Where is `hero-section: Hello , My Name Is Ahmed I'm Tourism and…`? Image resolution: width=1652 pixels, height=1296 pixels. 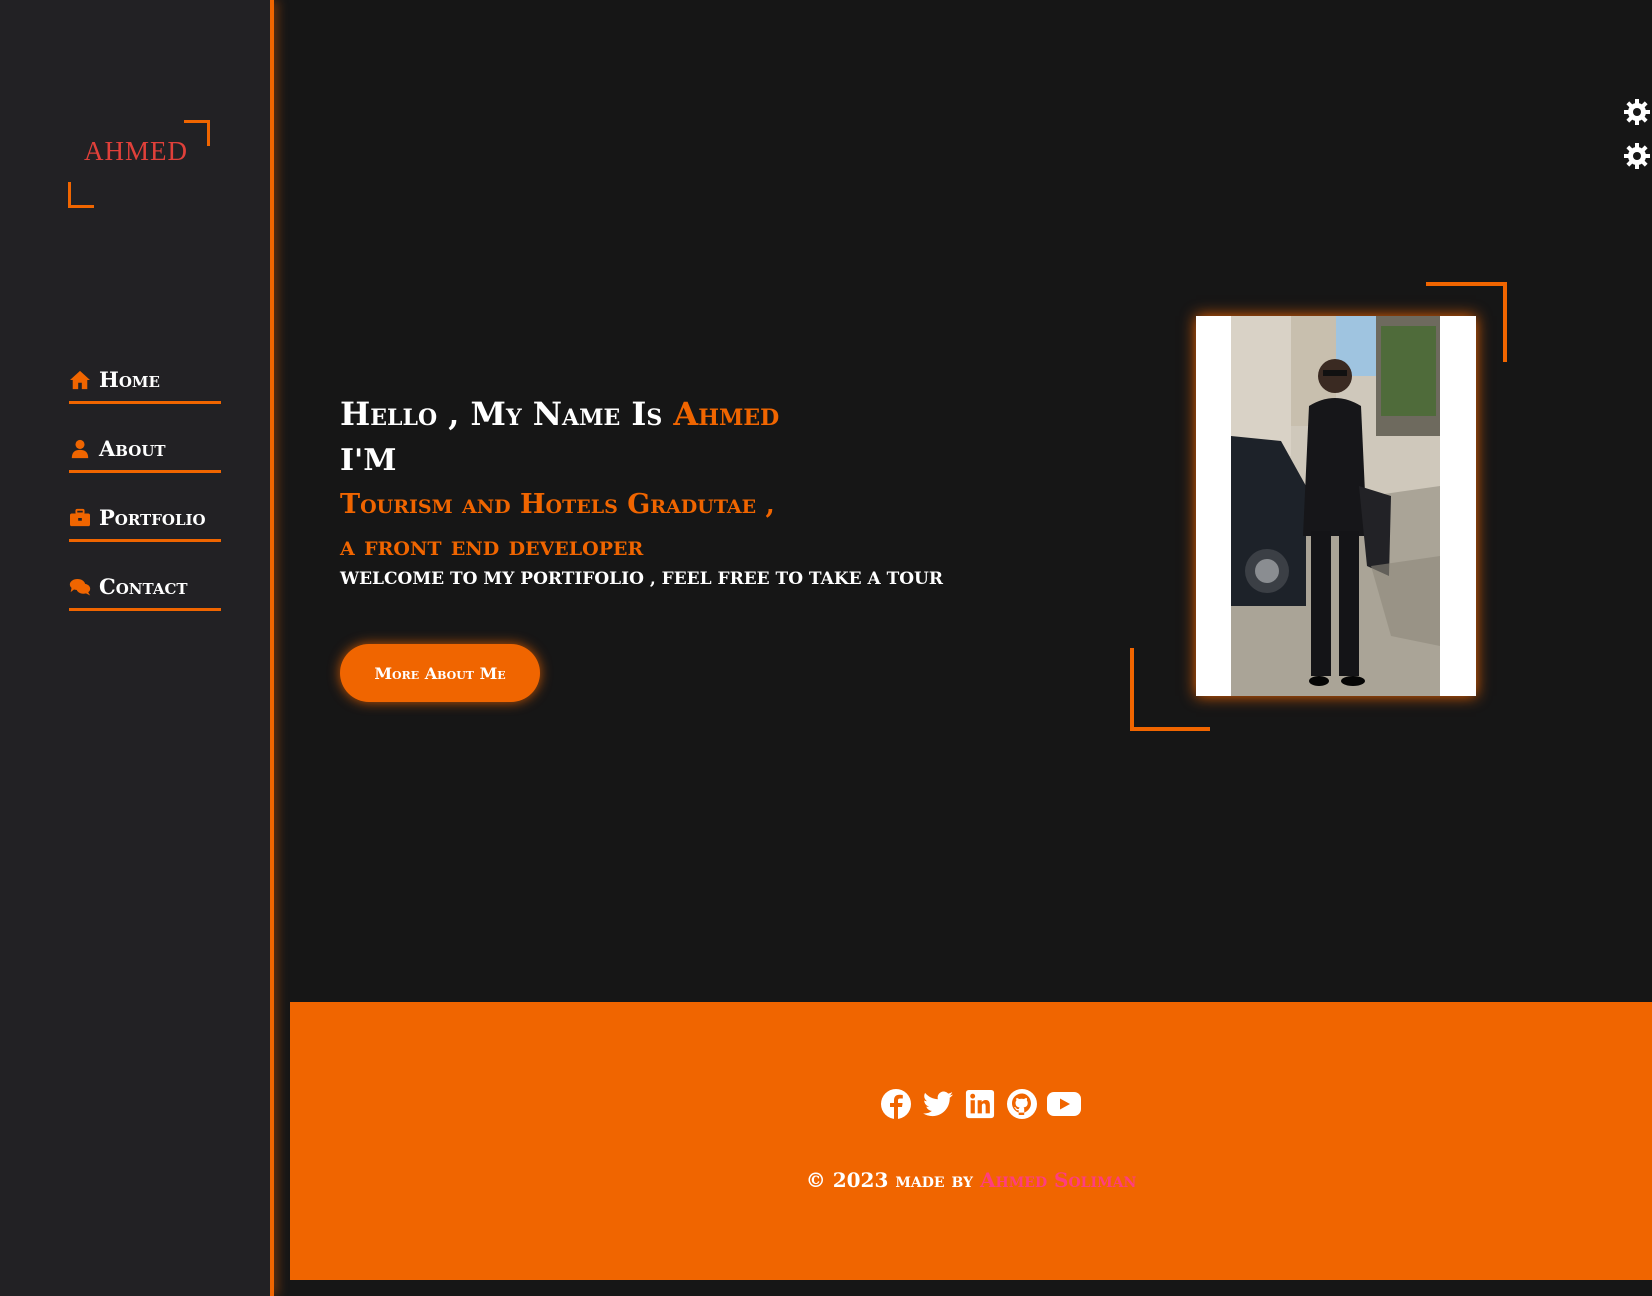 hero-section: Hello , My Name Is Ahmed I'm Tourism and… is located at coordinates (690, 490).